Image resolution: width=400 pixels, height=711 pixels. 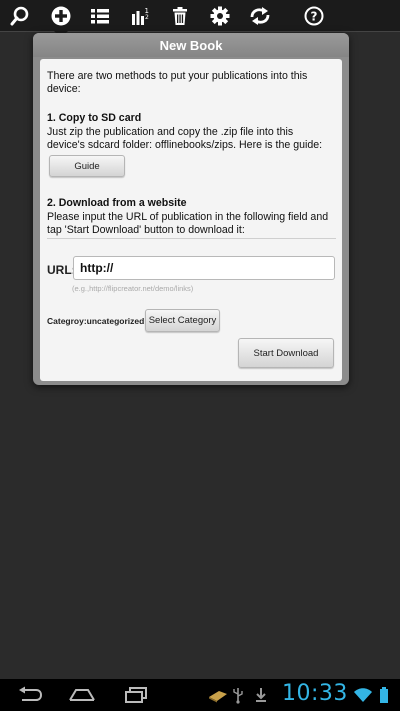 What do you see at coordinates (117, 203) in the screenshot?
I see `section2-title: 2. Download from a website` at bounding box center [117, 203].